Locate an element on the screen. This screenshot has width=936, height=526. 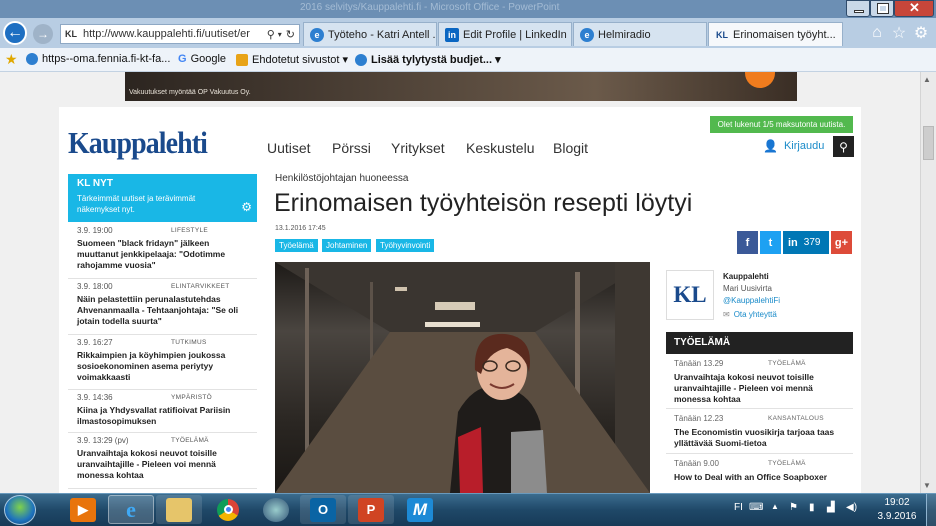
vertical-scrollbar: ▲ ▼ is located at coordinates (928, 282).